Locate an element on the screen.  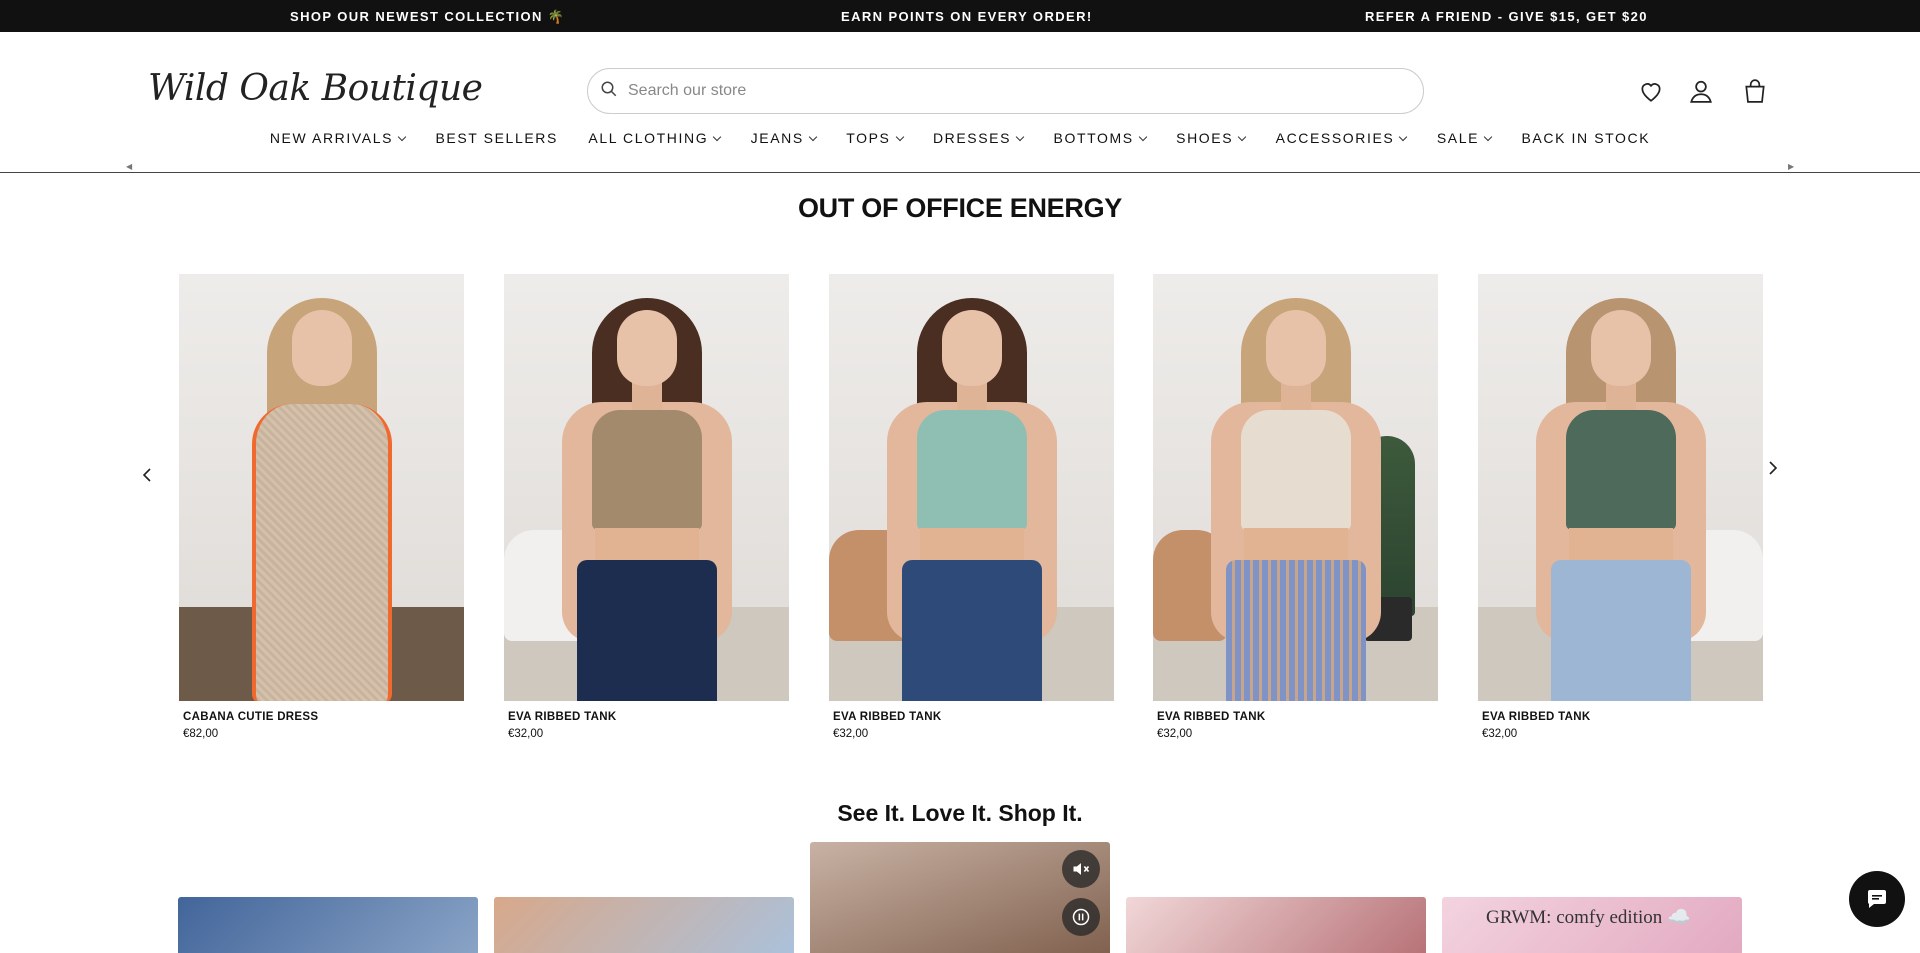
nav-item-shoes: SHOES is located at coordinates (1211, 138).